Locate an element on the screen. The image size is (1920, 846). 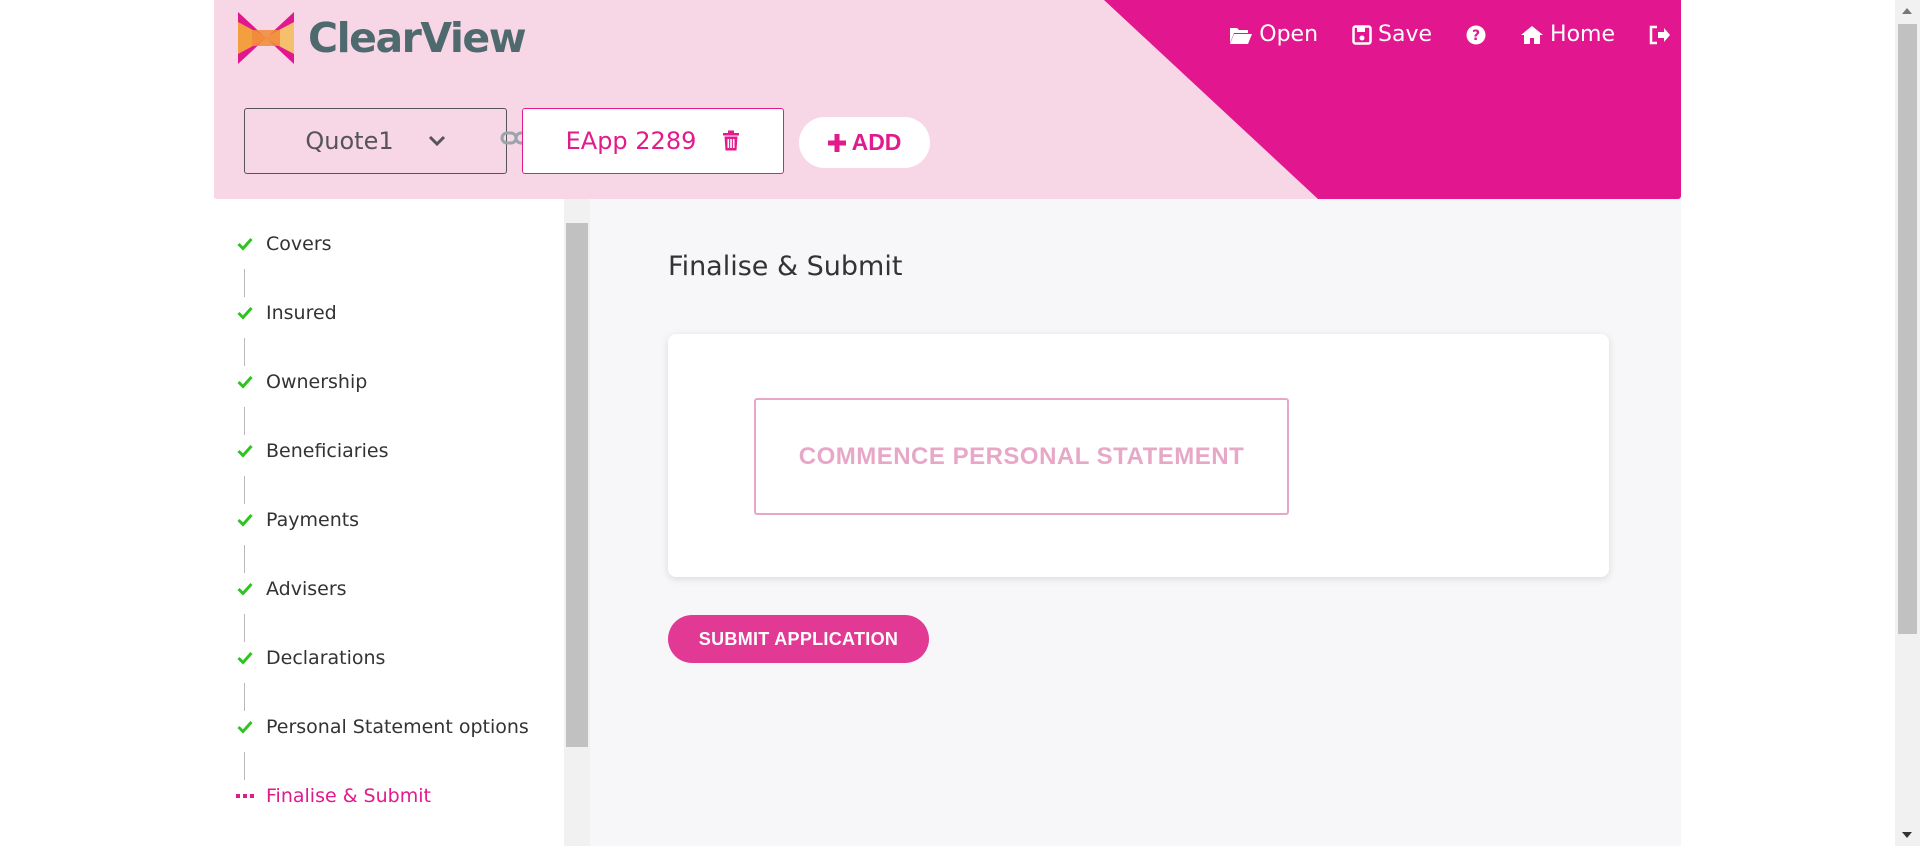
help-button: ? is located at coordinates (1476, 35).